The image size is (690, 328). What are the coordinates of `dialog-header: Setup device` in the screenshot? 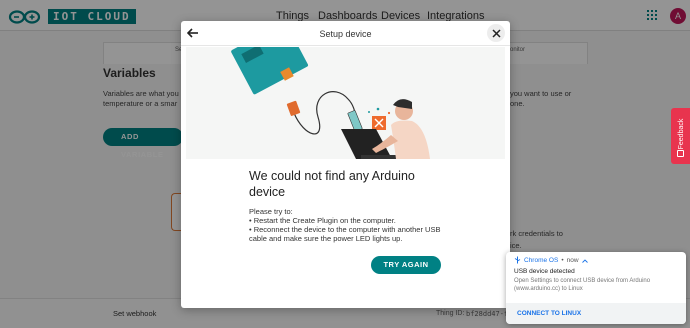 It's located at (345, 33).